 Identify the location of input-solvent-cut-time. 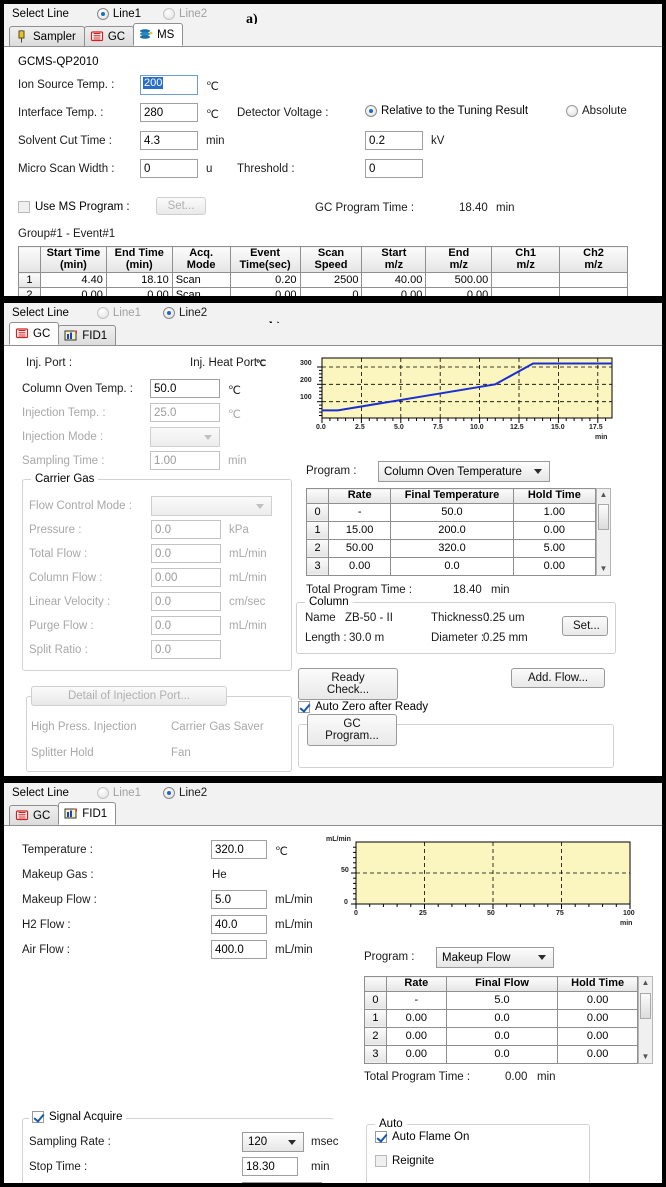
(169, 140).